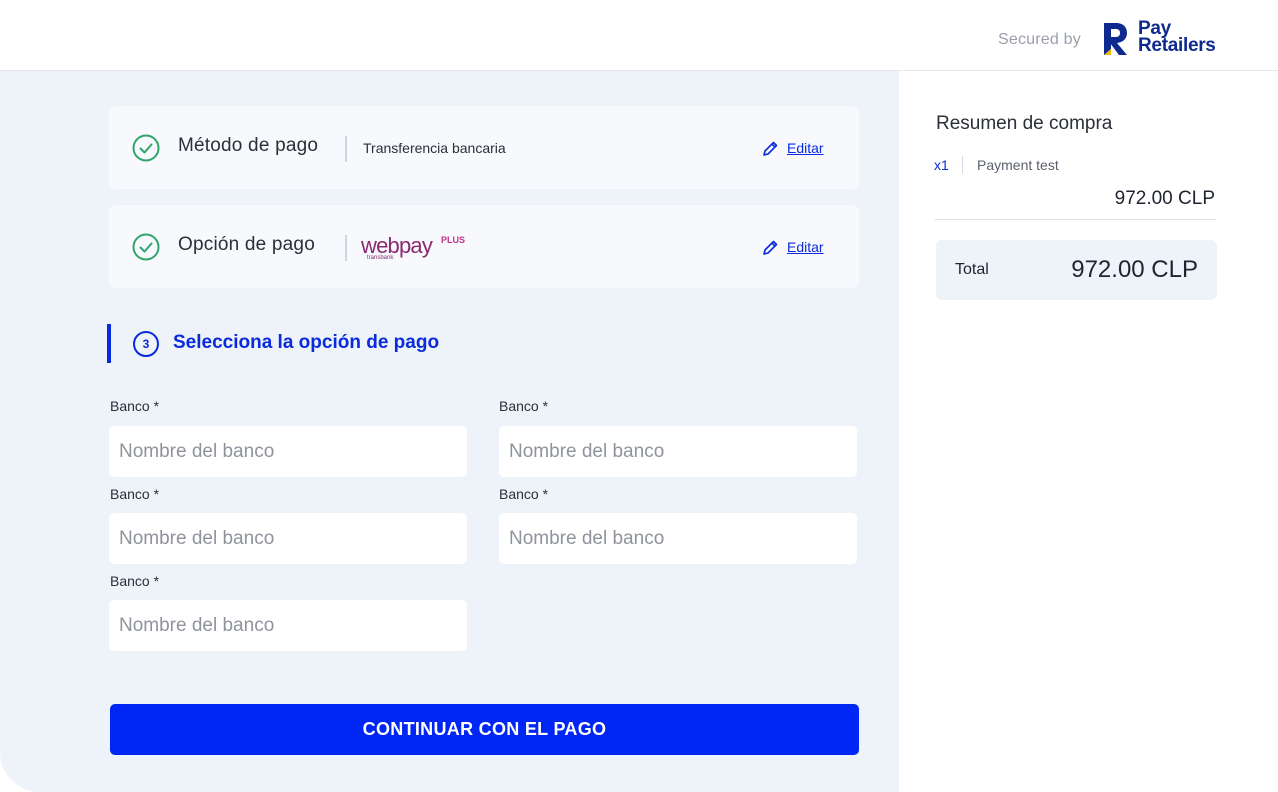  Describe the element at coordinates (415, 247) in the screenshot. I see `webpay-plus-logo: webpay PLUS transbank` at that location.